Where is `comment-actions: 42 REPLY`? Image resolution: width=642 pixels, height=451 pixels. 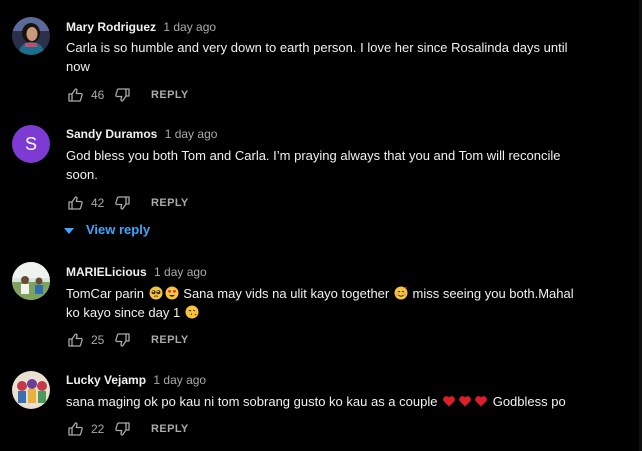 comment-actions: 42 REPLY is located at coordinates (127, 203).